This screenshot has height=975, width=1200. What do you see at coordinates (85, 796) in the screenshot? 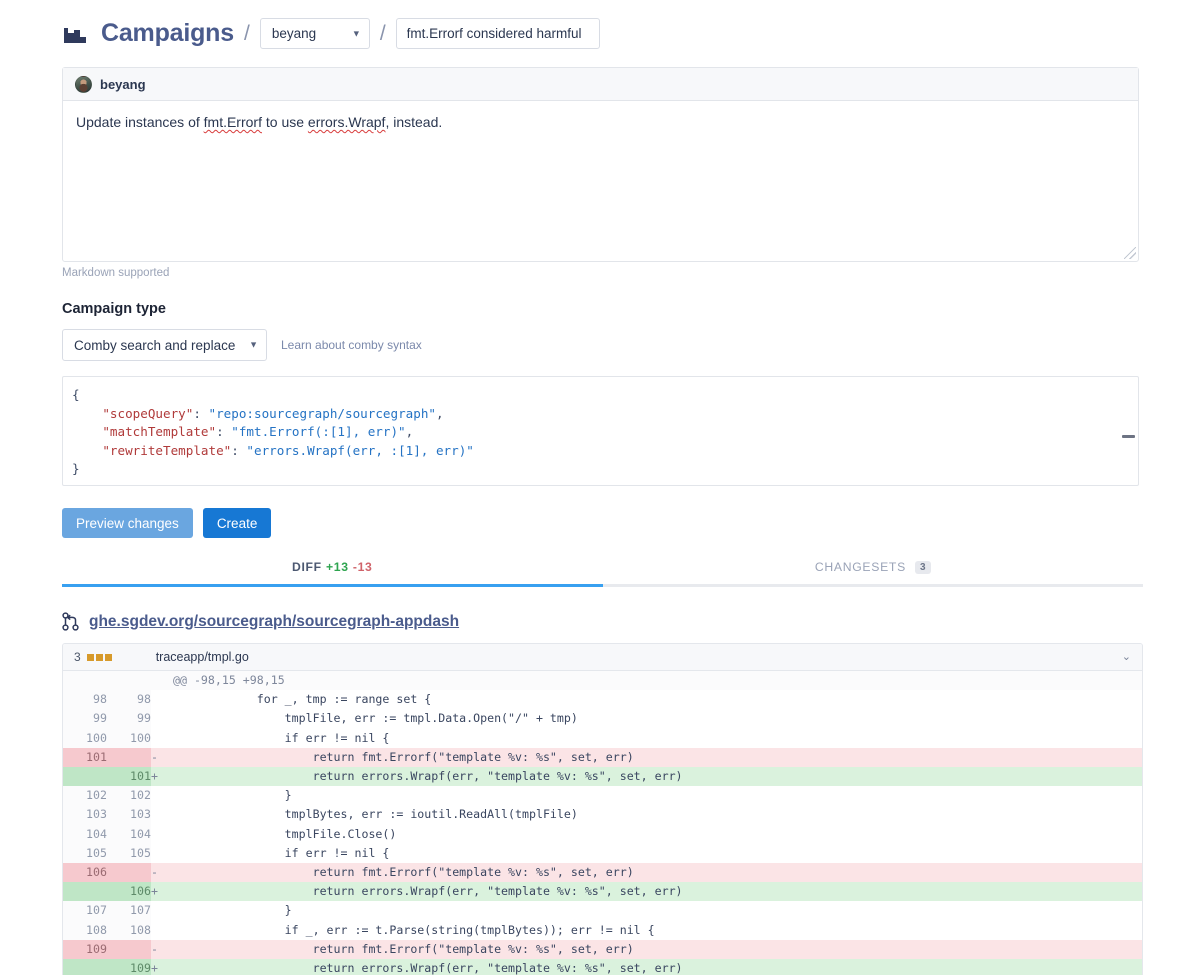
I see `diff-line-number-old: 102` at bounding box center [85, 796].